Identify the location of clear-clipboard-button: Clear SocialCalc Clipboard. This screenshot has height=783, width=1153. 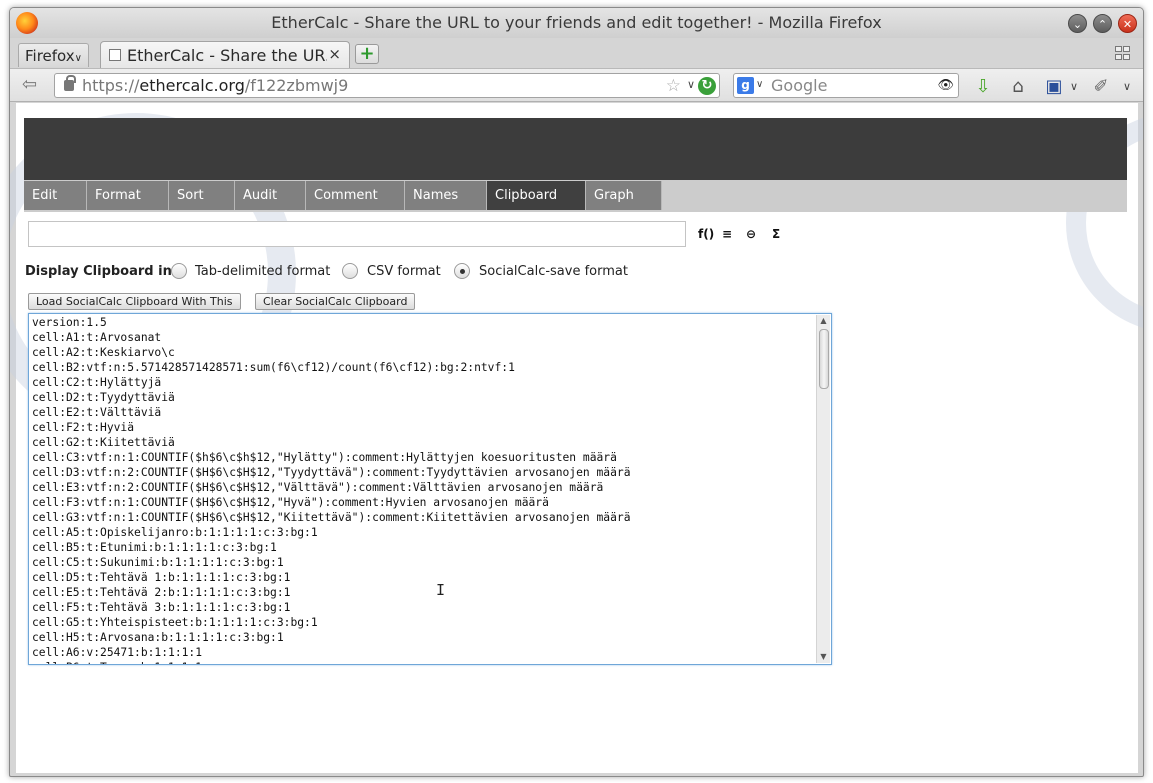
(335, 301).